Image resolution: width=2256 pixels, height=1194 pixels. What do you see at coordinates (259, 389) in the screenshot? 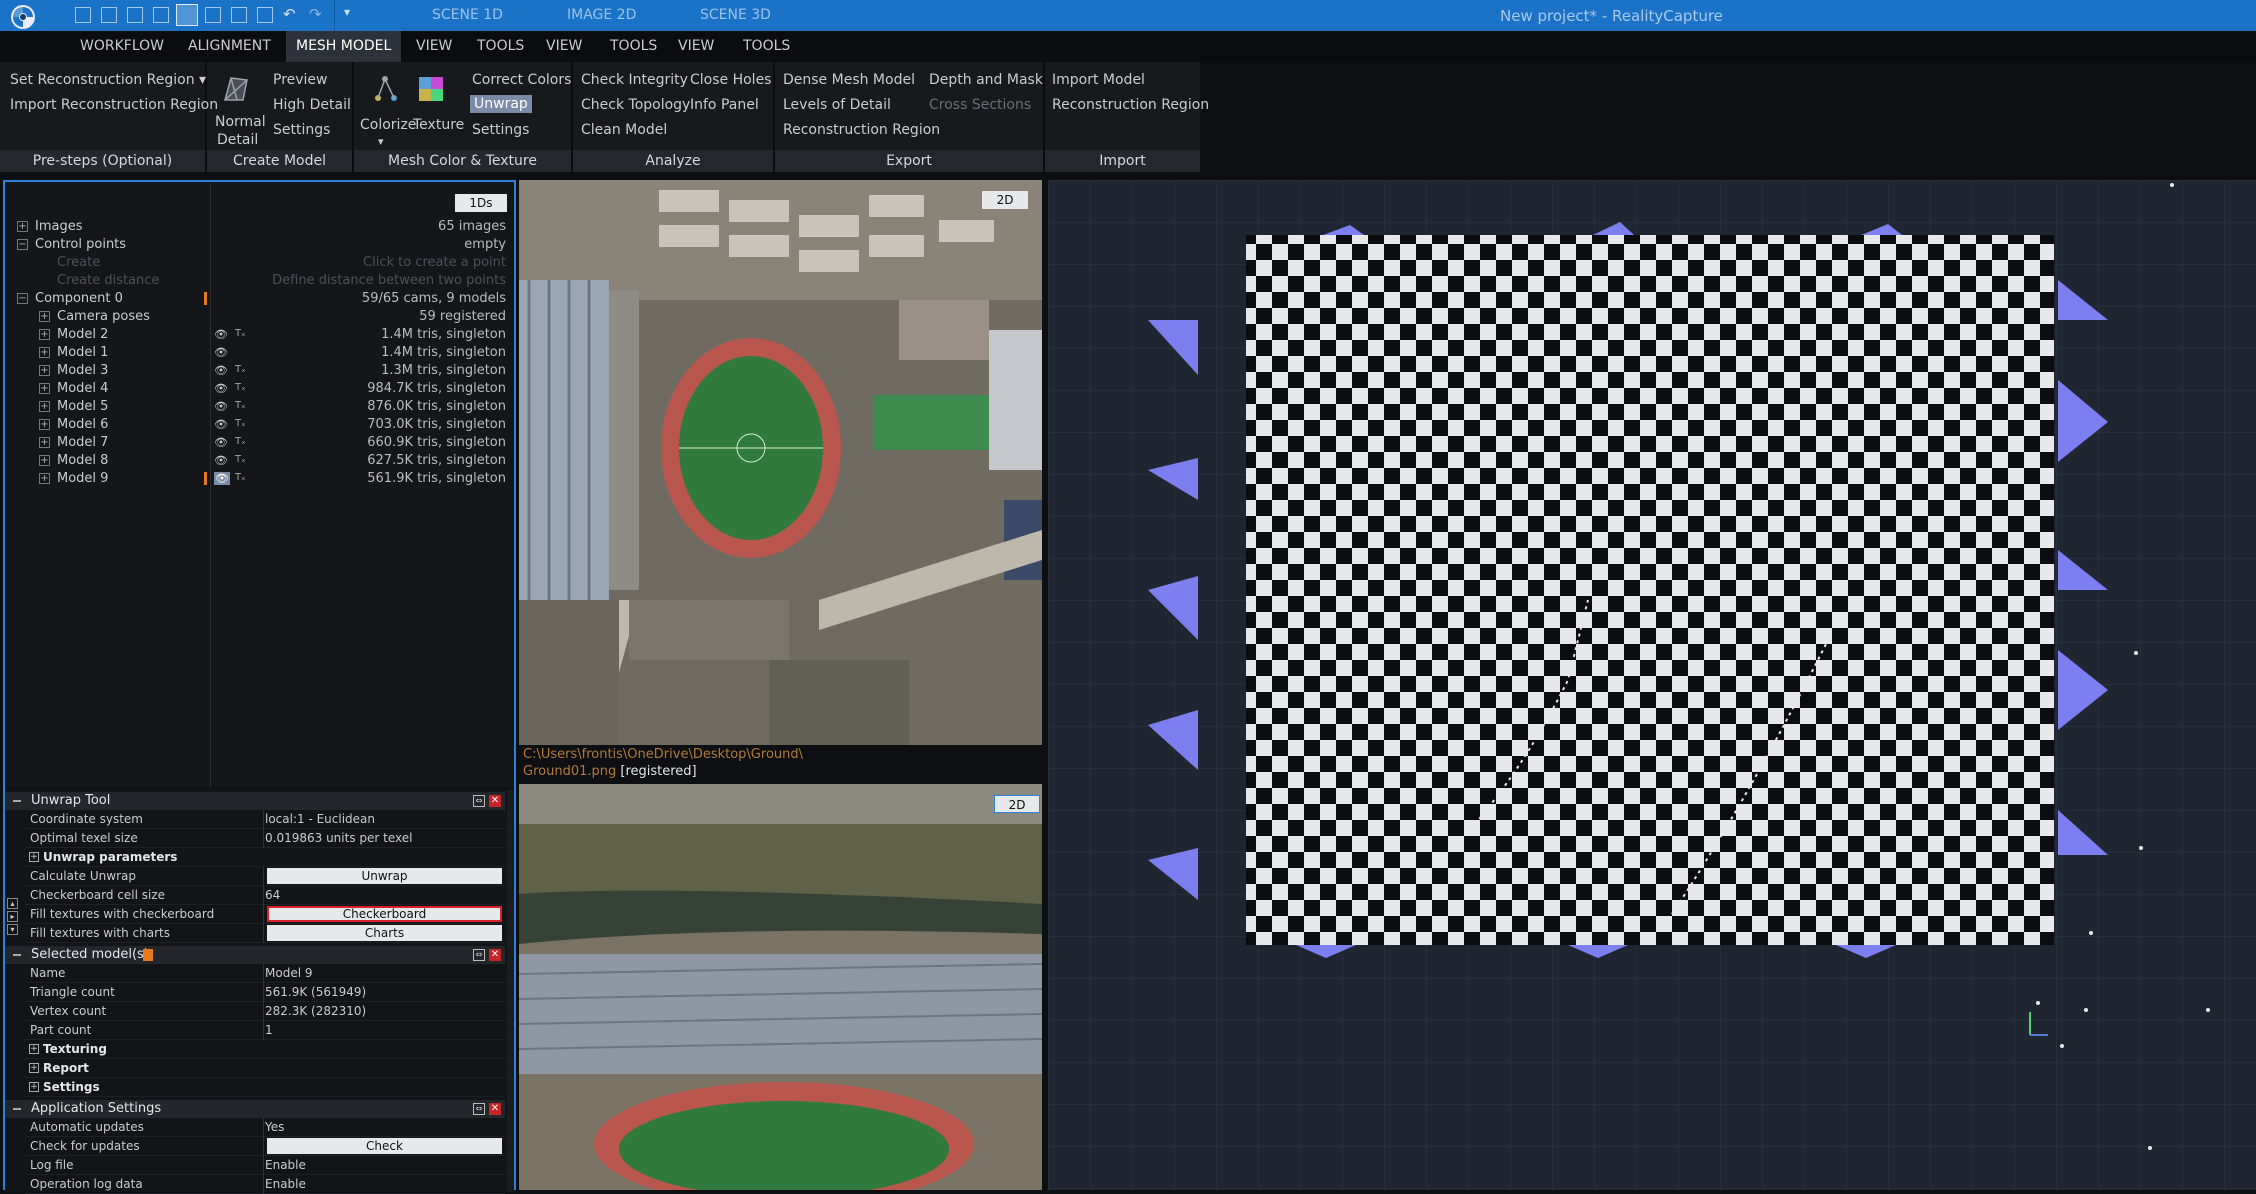
I see `tree-row-model: + Model 4 👁 Tₓ 984.7K tris, singleton` at bounding box center [259, 389].